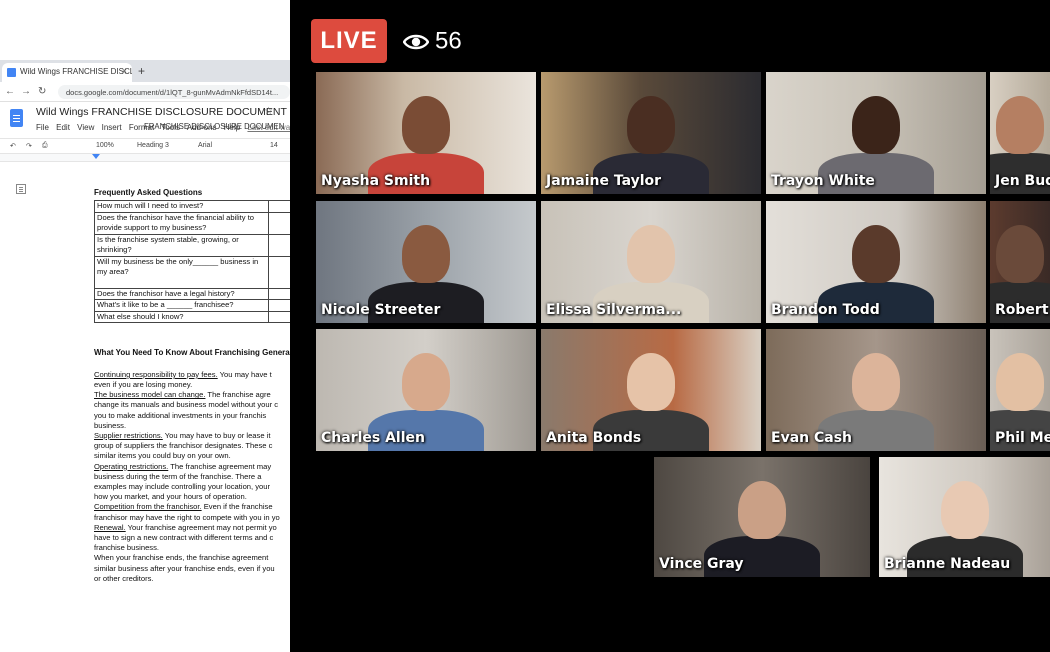  I want to click on participant-name: Nicole Streeter, so click(381, 310).